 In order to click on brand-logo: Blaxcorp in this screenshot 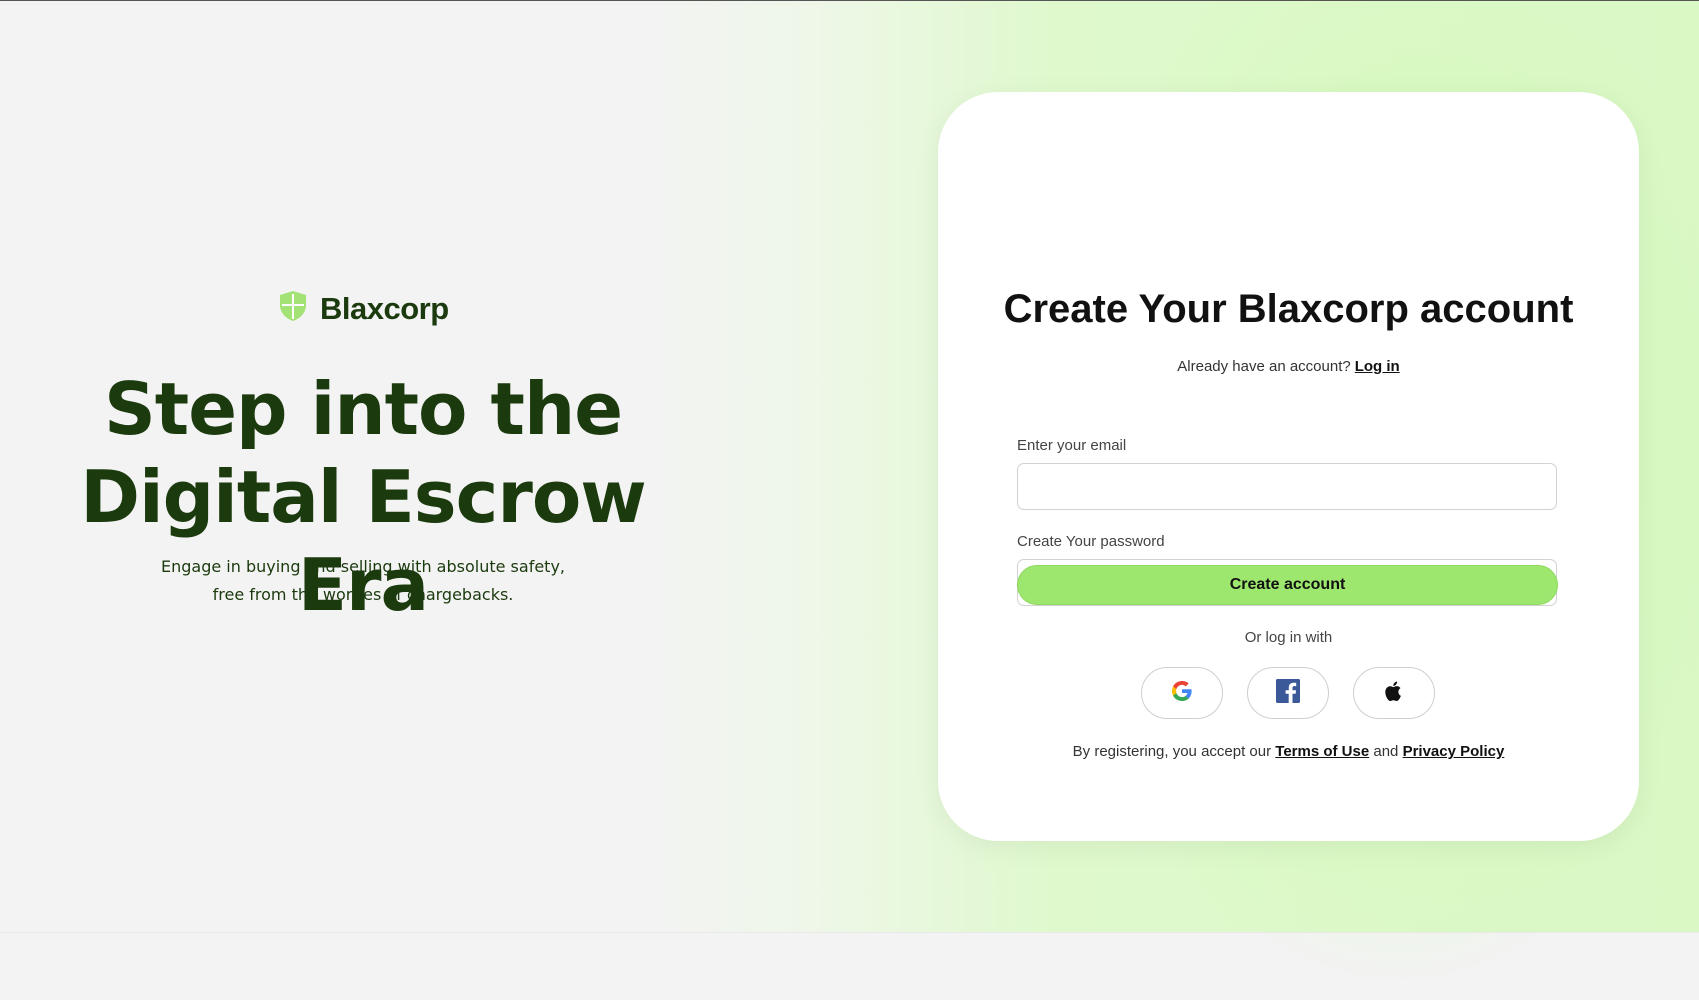, I will do `click(363, 308)`.